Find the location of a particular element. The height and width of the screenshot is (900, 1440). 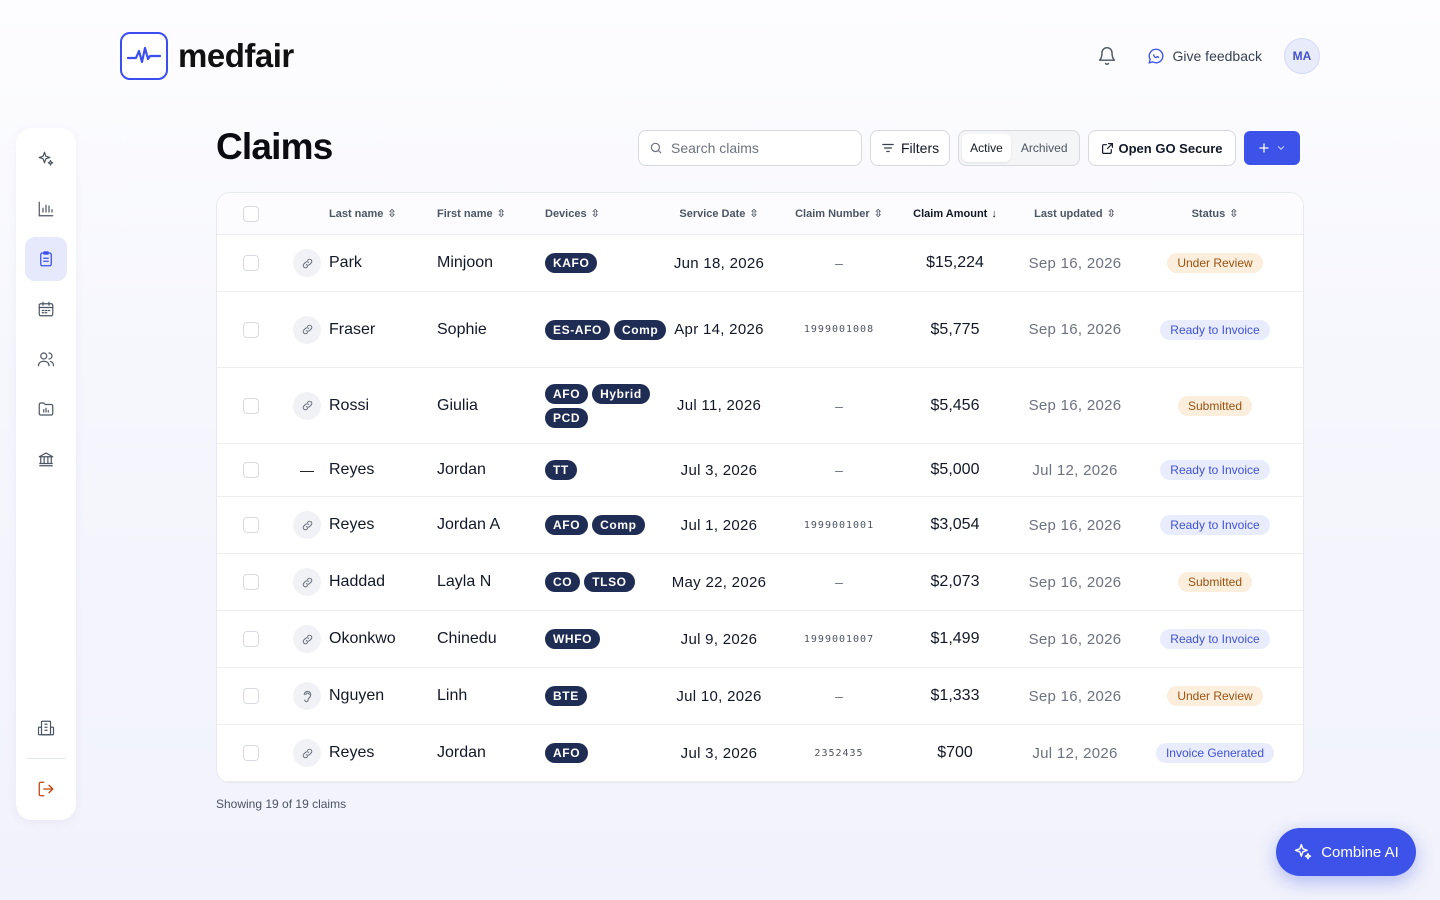

column-last-name-label: Last name is located at coordinates (356, 213).